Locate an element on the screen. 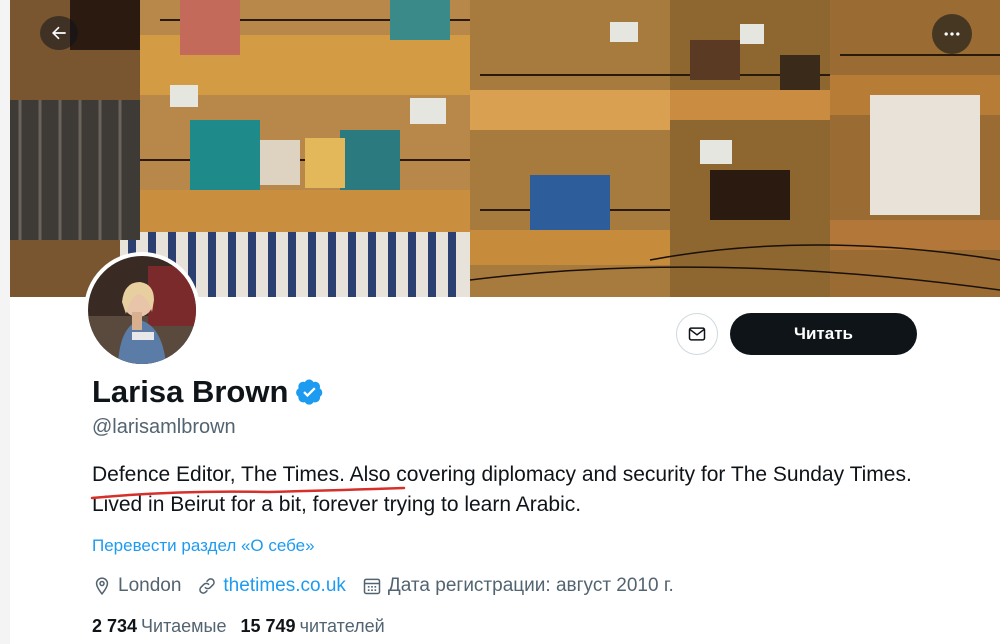 The height and width of the screenshot is (644, 1000). followers-stat: 15 749 читателей is located at coordinates (313, 626).